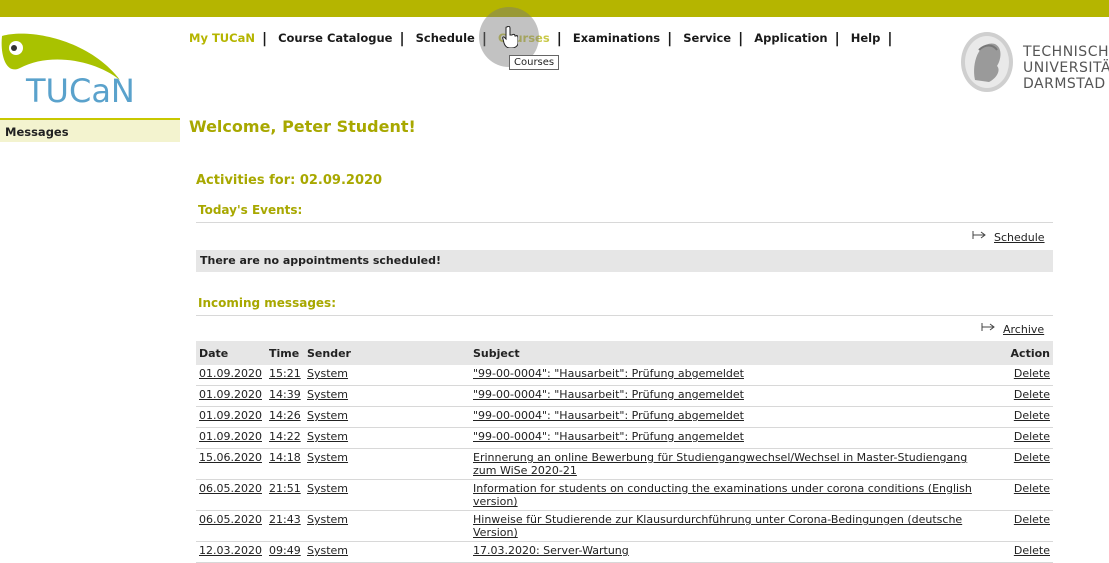 This screenshot has height=563, width=1109. Describe the element at coordinates (90, 130) in the screenshot. I see `sidebar-item-messages: Messages` at that location.